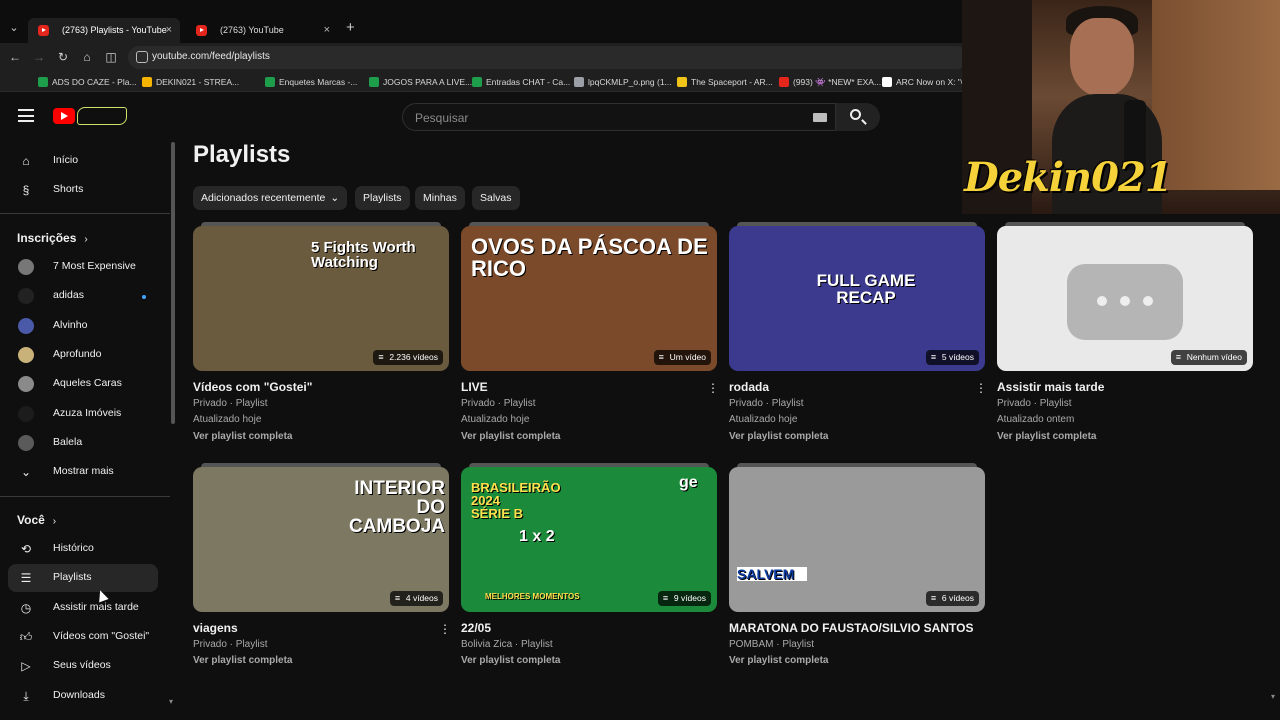  I want to click on youtube-logo-icon, so click(64, 116).